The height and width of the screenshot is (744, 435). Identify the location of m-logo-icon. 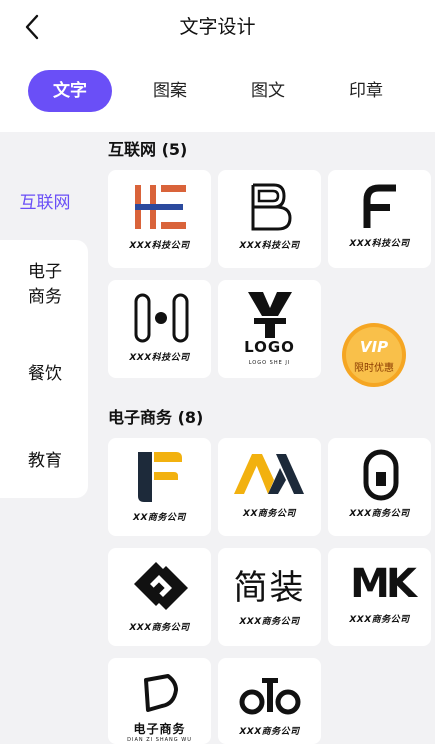
(269, 474).